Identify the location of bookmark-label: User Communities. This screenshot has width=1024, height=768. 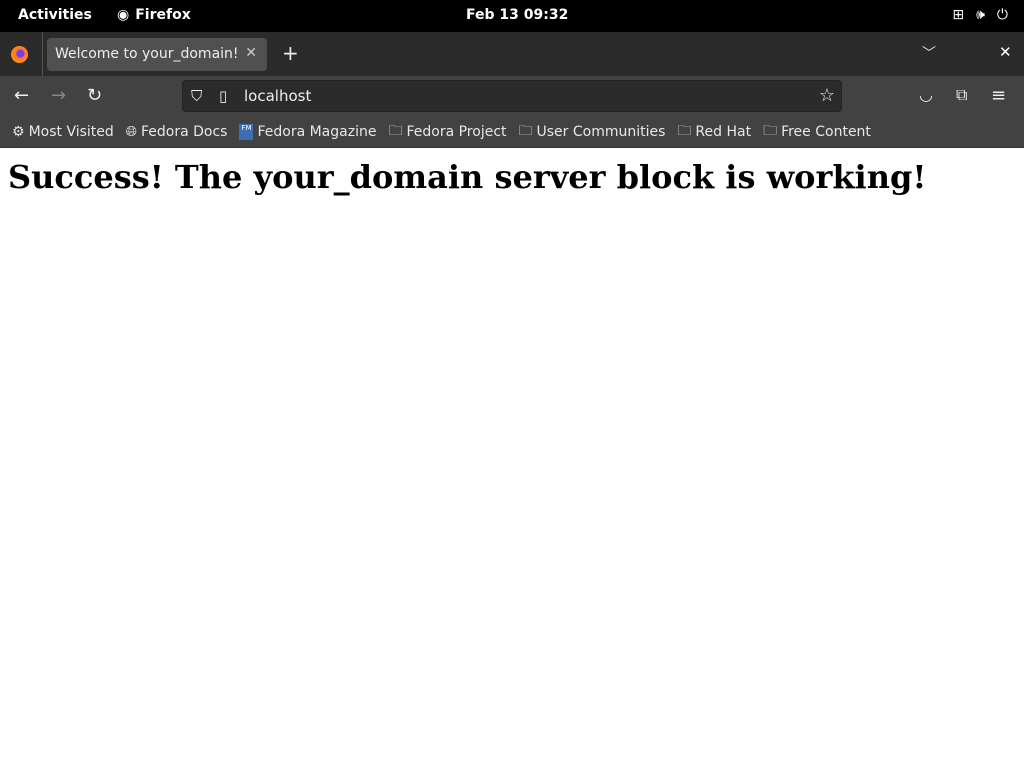
(601, 131).